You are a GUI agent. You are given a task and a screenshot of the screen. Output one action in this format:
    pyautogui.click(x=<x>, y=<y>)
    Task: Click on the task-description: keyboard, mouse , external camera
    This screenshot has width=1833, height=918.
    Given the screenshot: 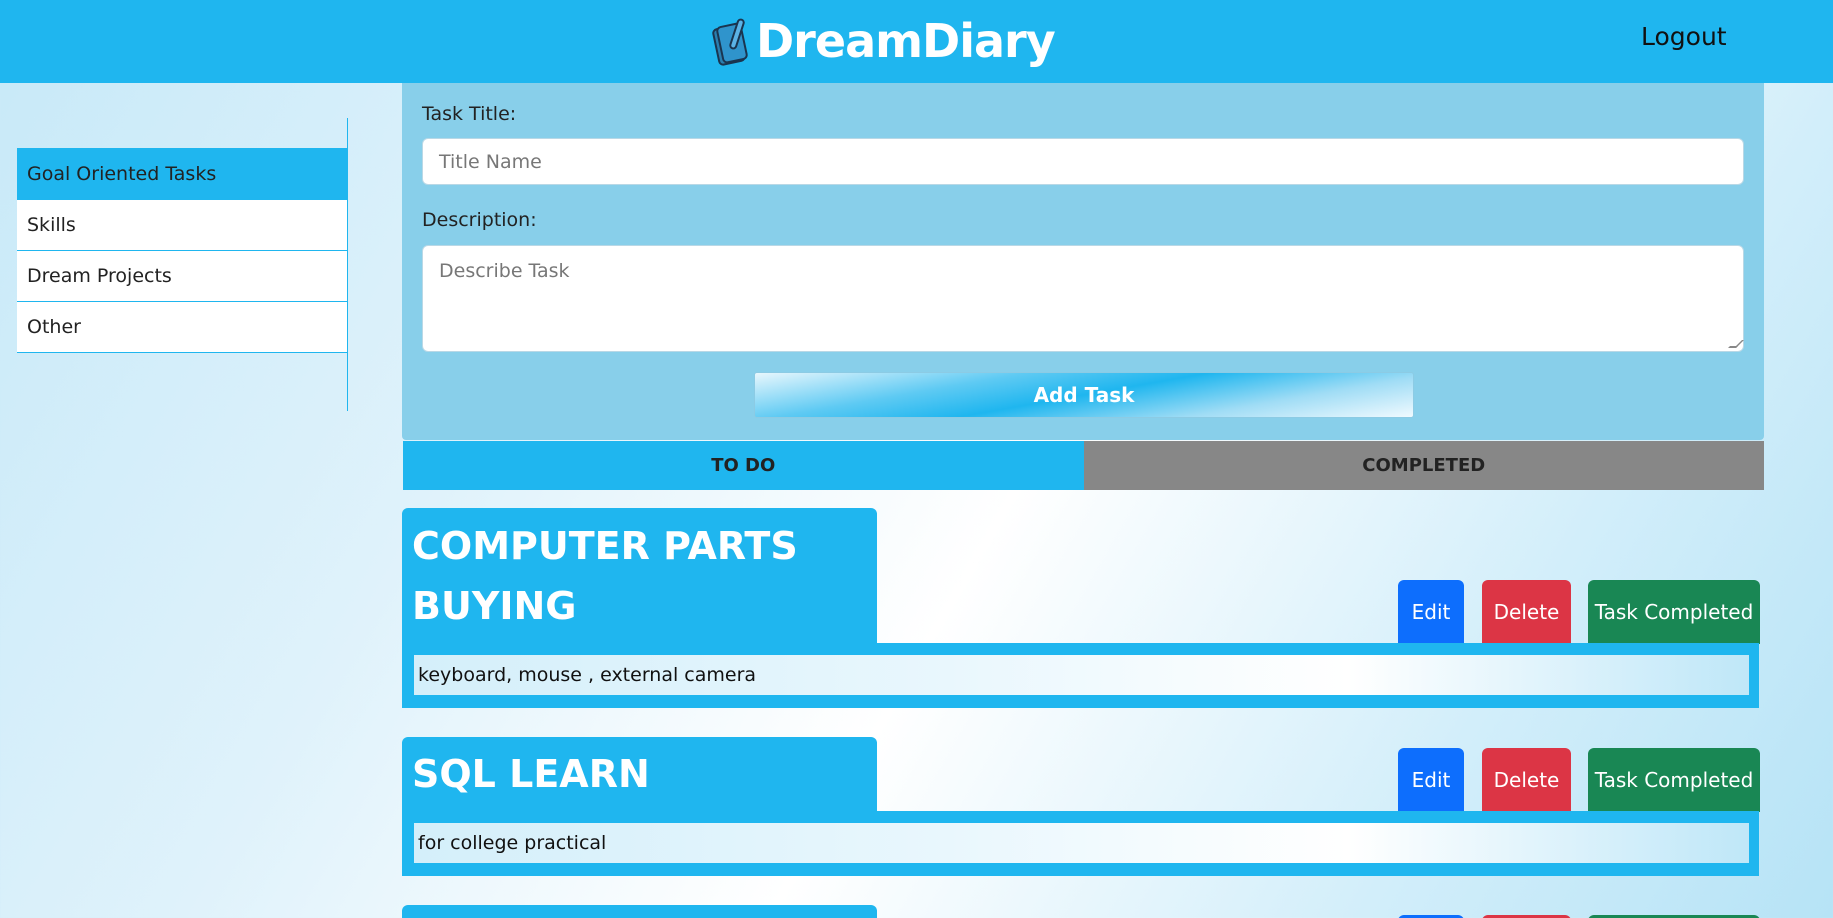 What is the action you would take?
    pyautogui.click(x=1081, y=675)
    